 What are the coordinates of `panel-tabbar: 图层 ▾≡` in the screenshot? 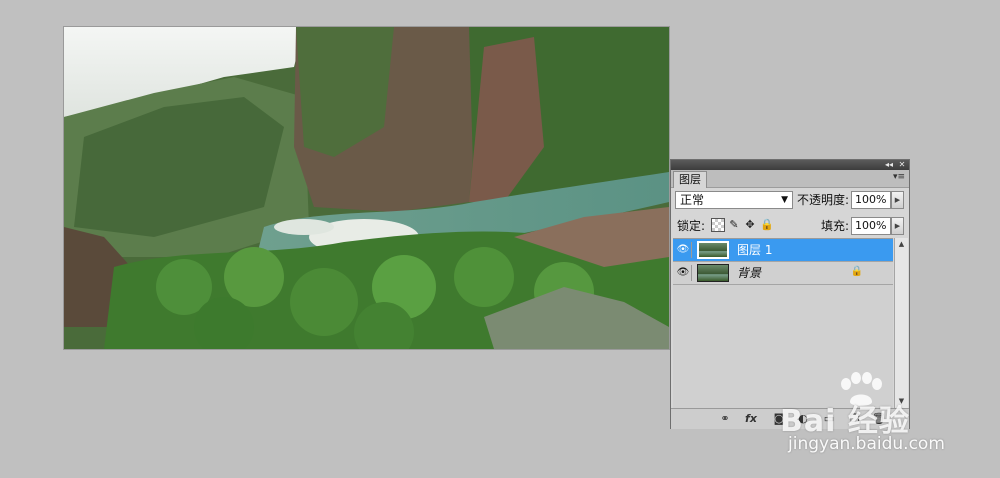 It's located at (790, 179).